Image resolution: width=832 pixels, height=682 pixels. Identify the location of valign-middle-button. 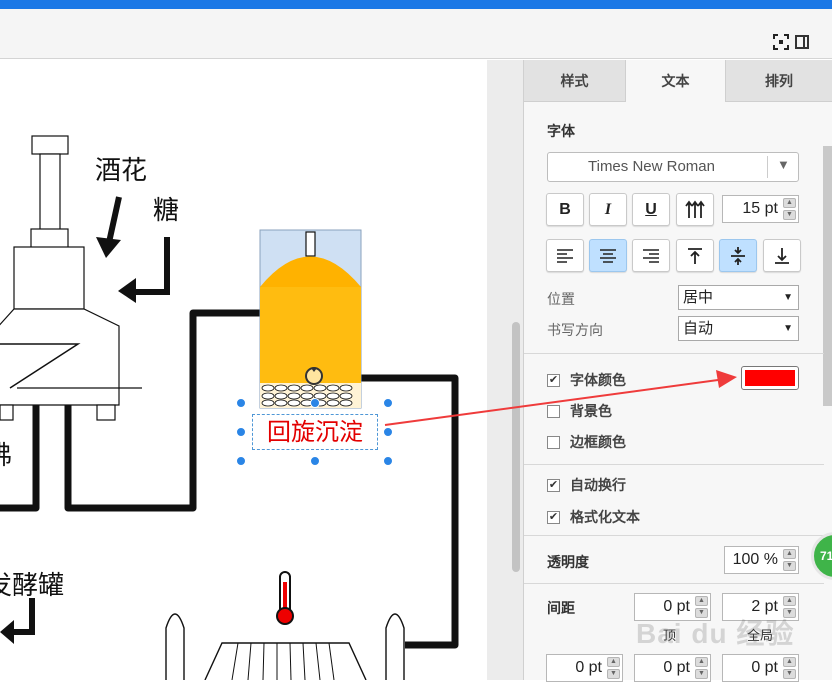
(738, 255).